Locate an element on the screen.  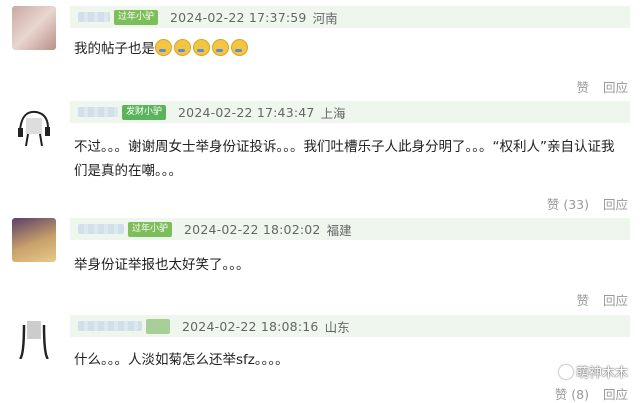
comment-location: 上海 is located at coordinates (333, 113).